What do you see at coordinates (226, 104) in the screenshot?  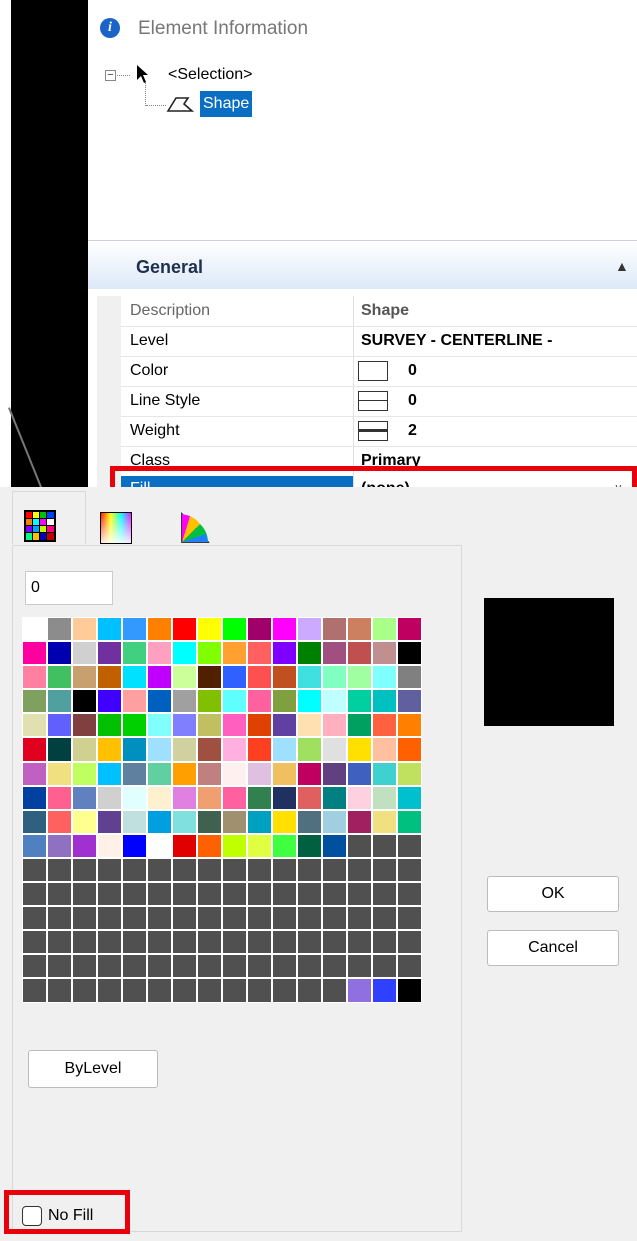 I see `tree-item-shape: Shape` at bounding box center [226, 104].